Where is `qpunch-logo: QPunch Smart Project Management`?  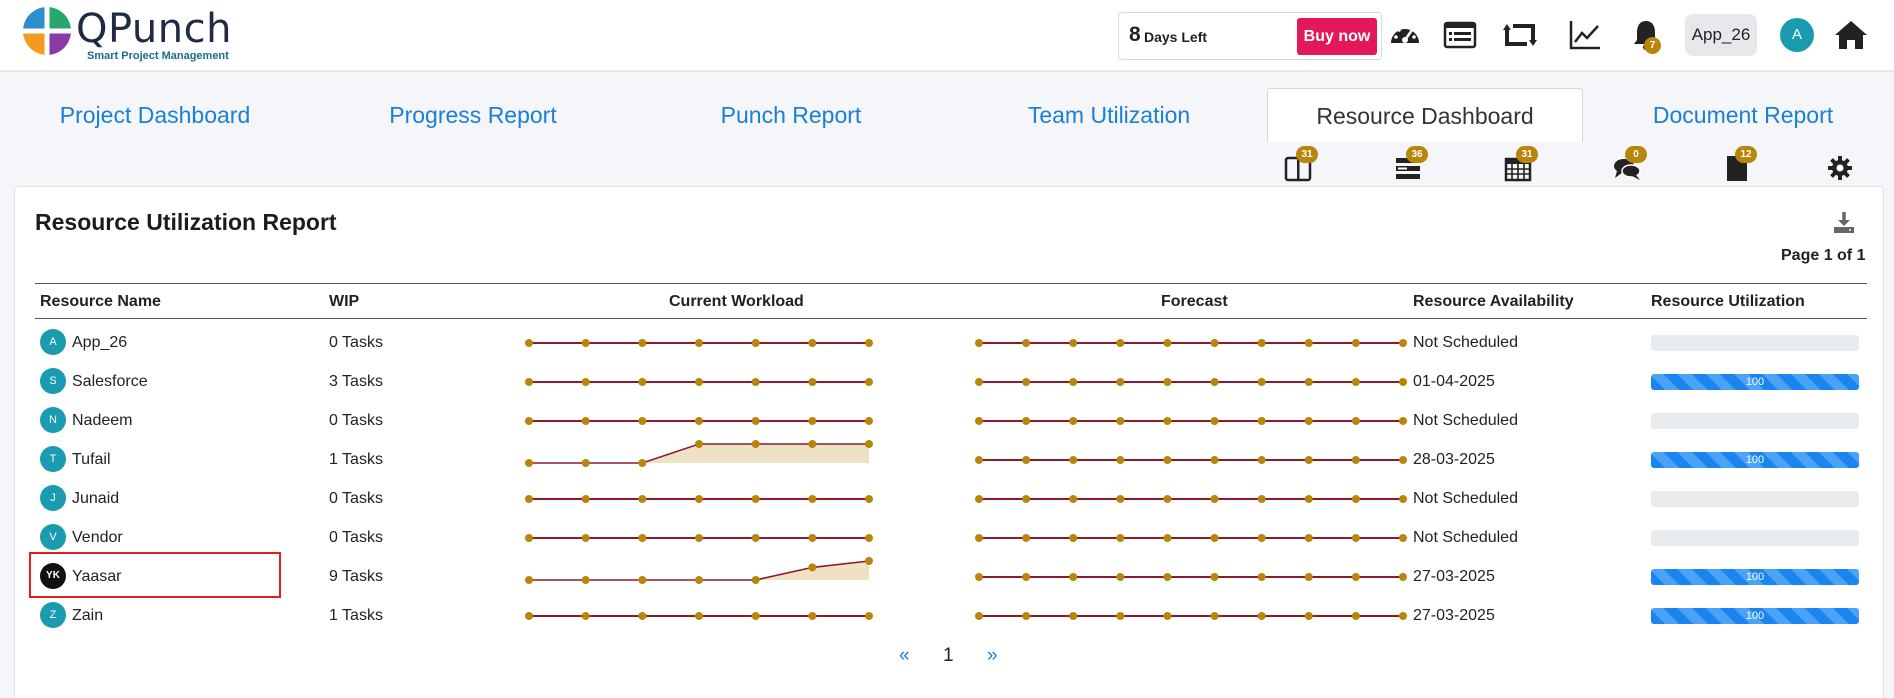
qpunch-logo: QPunch Smart Project Management is located at coordinates (137, 36).